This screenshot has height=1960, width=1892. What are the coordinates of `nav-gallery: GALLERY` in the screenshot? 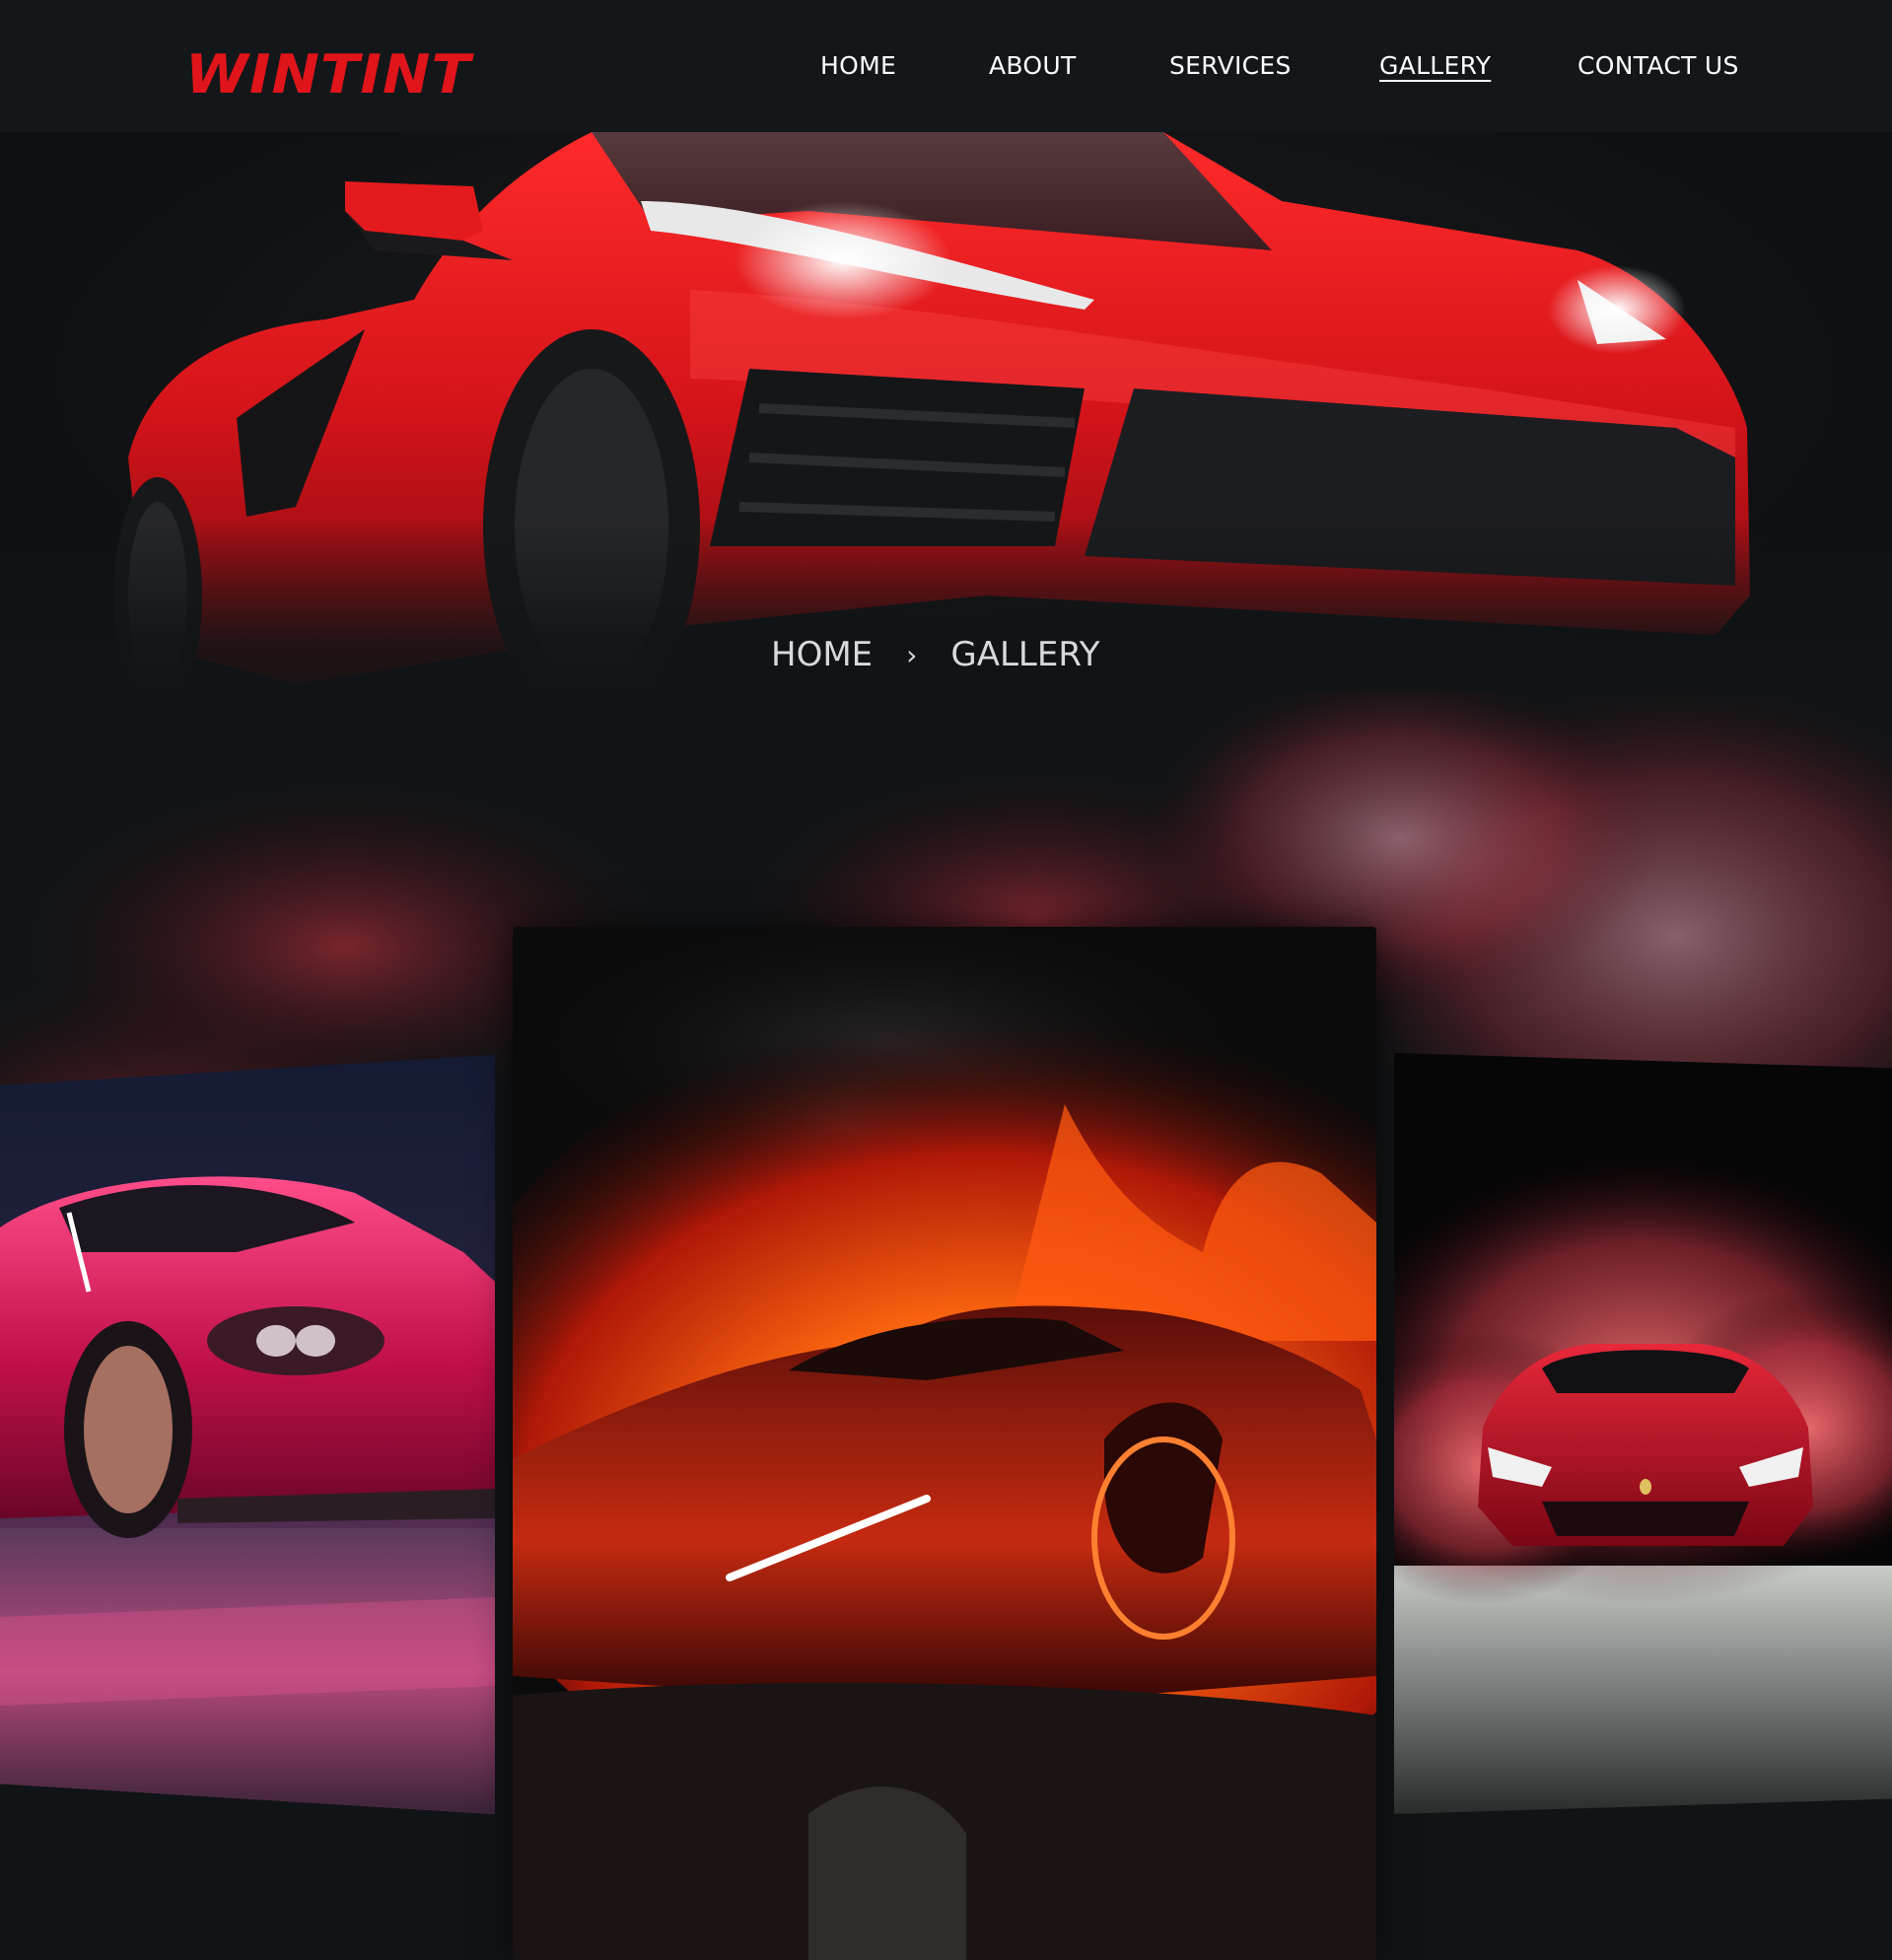 It's located at (1435, 65).